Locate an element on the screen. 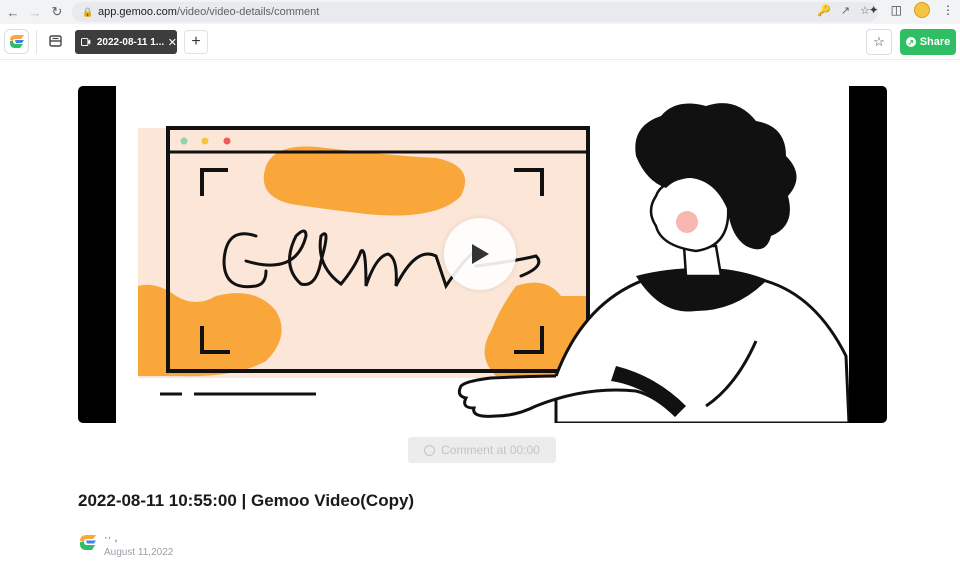 The height and width of the screenshot is (564, 960). app-toolbar: 2022-08-11 1... ✕ + ☆ ↗ Share is located at coordinates (480, 42).